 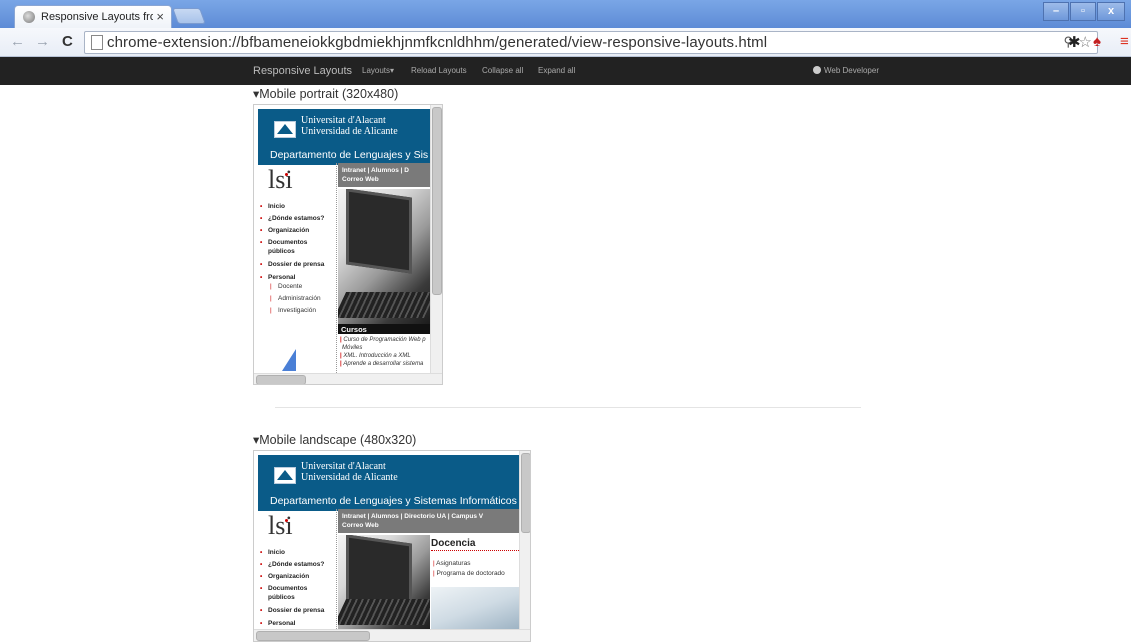 I want to click on web-developer-label: Web Developer, so click(x=851, y=70).